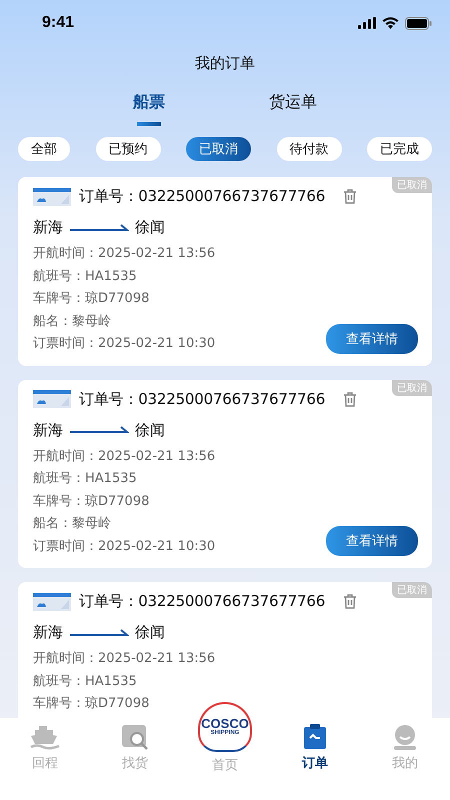 The width and height of the screenshot is (450, 800). I want to click on clipboard-icon, so click(315, 737).